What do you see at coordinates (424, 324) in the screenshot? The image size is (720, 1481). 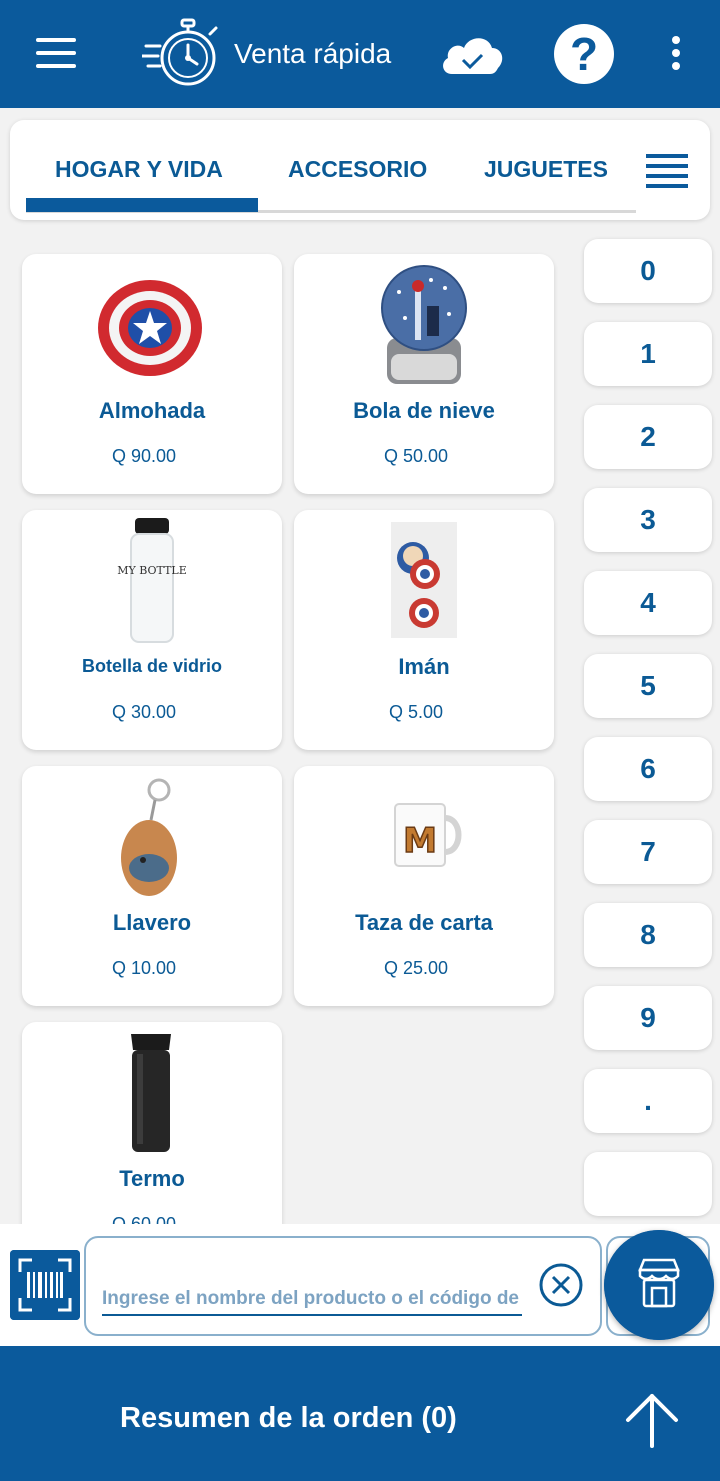 I see `snow-globe-icon` at bounding box center [424, 324].